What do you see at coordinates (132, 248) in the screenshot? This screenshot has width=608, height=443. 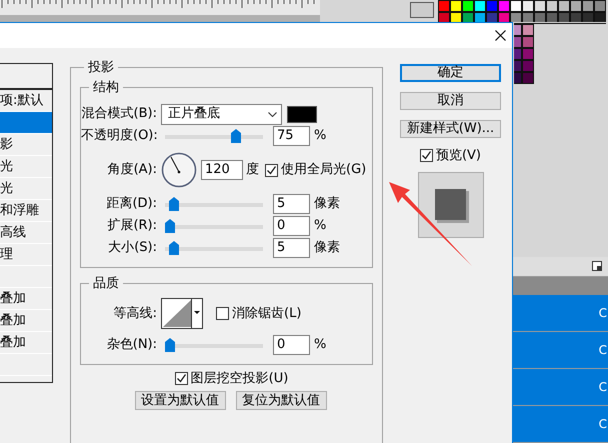 I see `field-label: 大小(S):` at bounding box center [132, 248].